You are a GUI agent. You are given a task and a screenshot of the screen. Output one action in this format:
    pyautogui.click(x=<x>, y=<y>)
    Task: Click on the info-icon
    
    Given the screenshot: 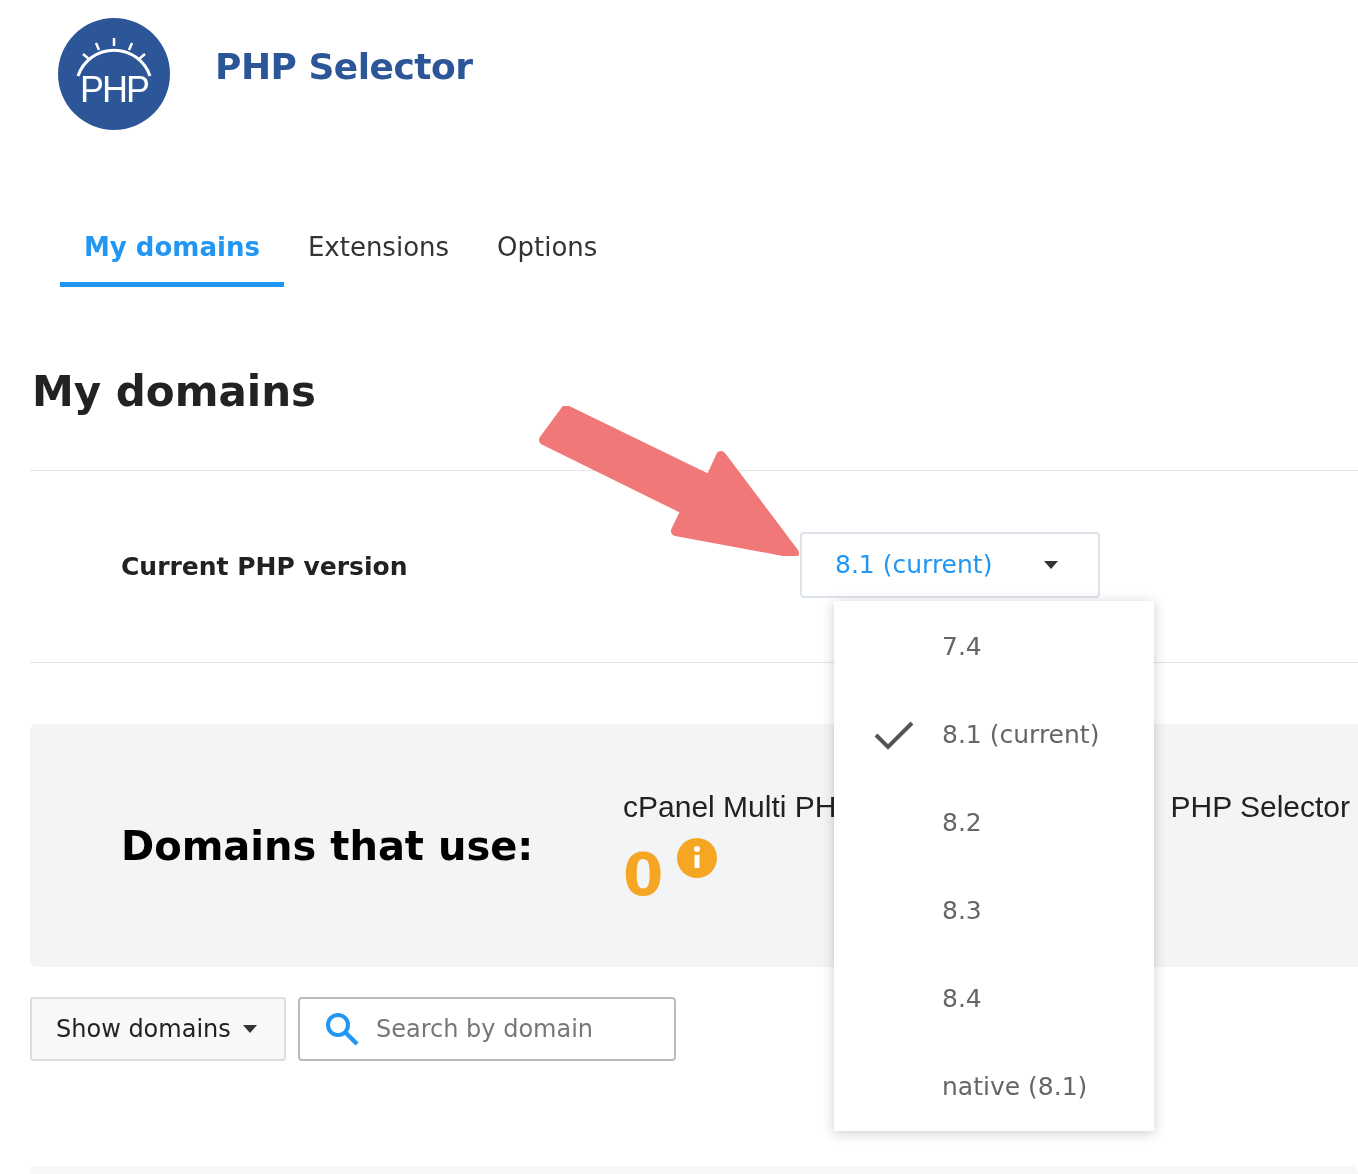 What is the action you would take?
    pyautogui.click(x=697, y=858)
    